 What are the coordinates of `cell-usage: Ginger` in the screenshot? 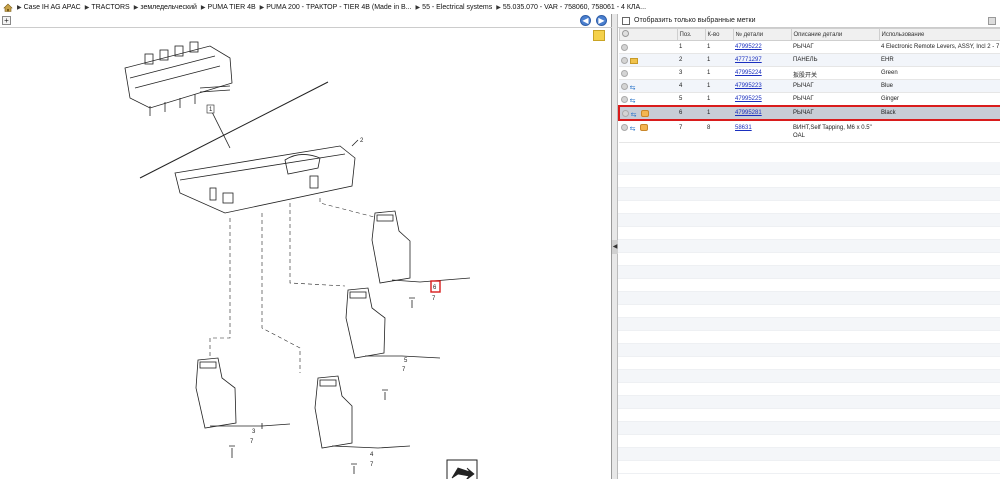 It's located at (939, 99).